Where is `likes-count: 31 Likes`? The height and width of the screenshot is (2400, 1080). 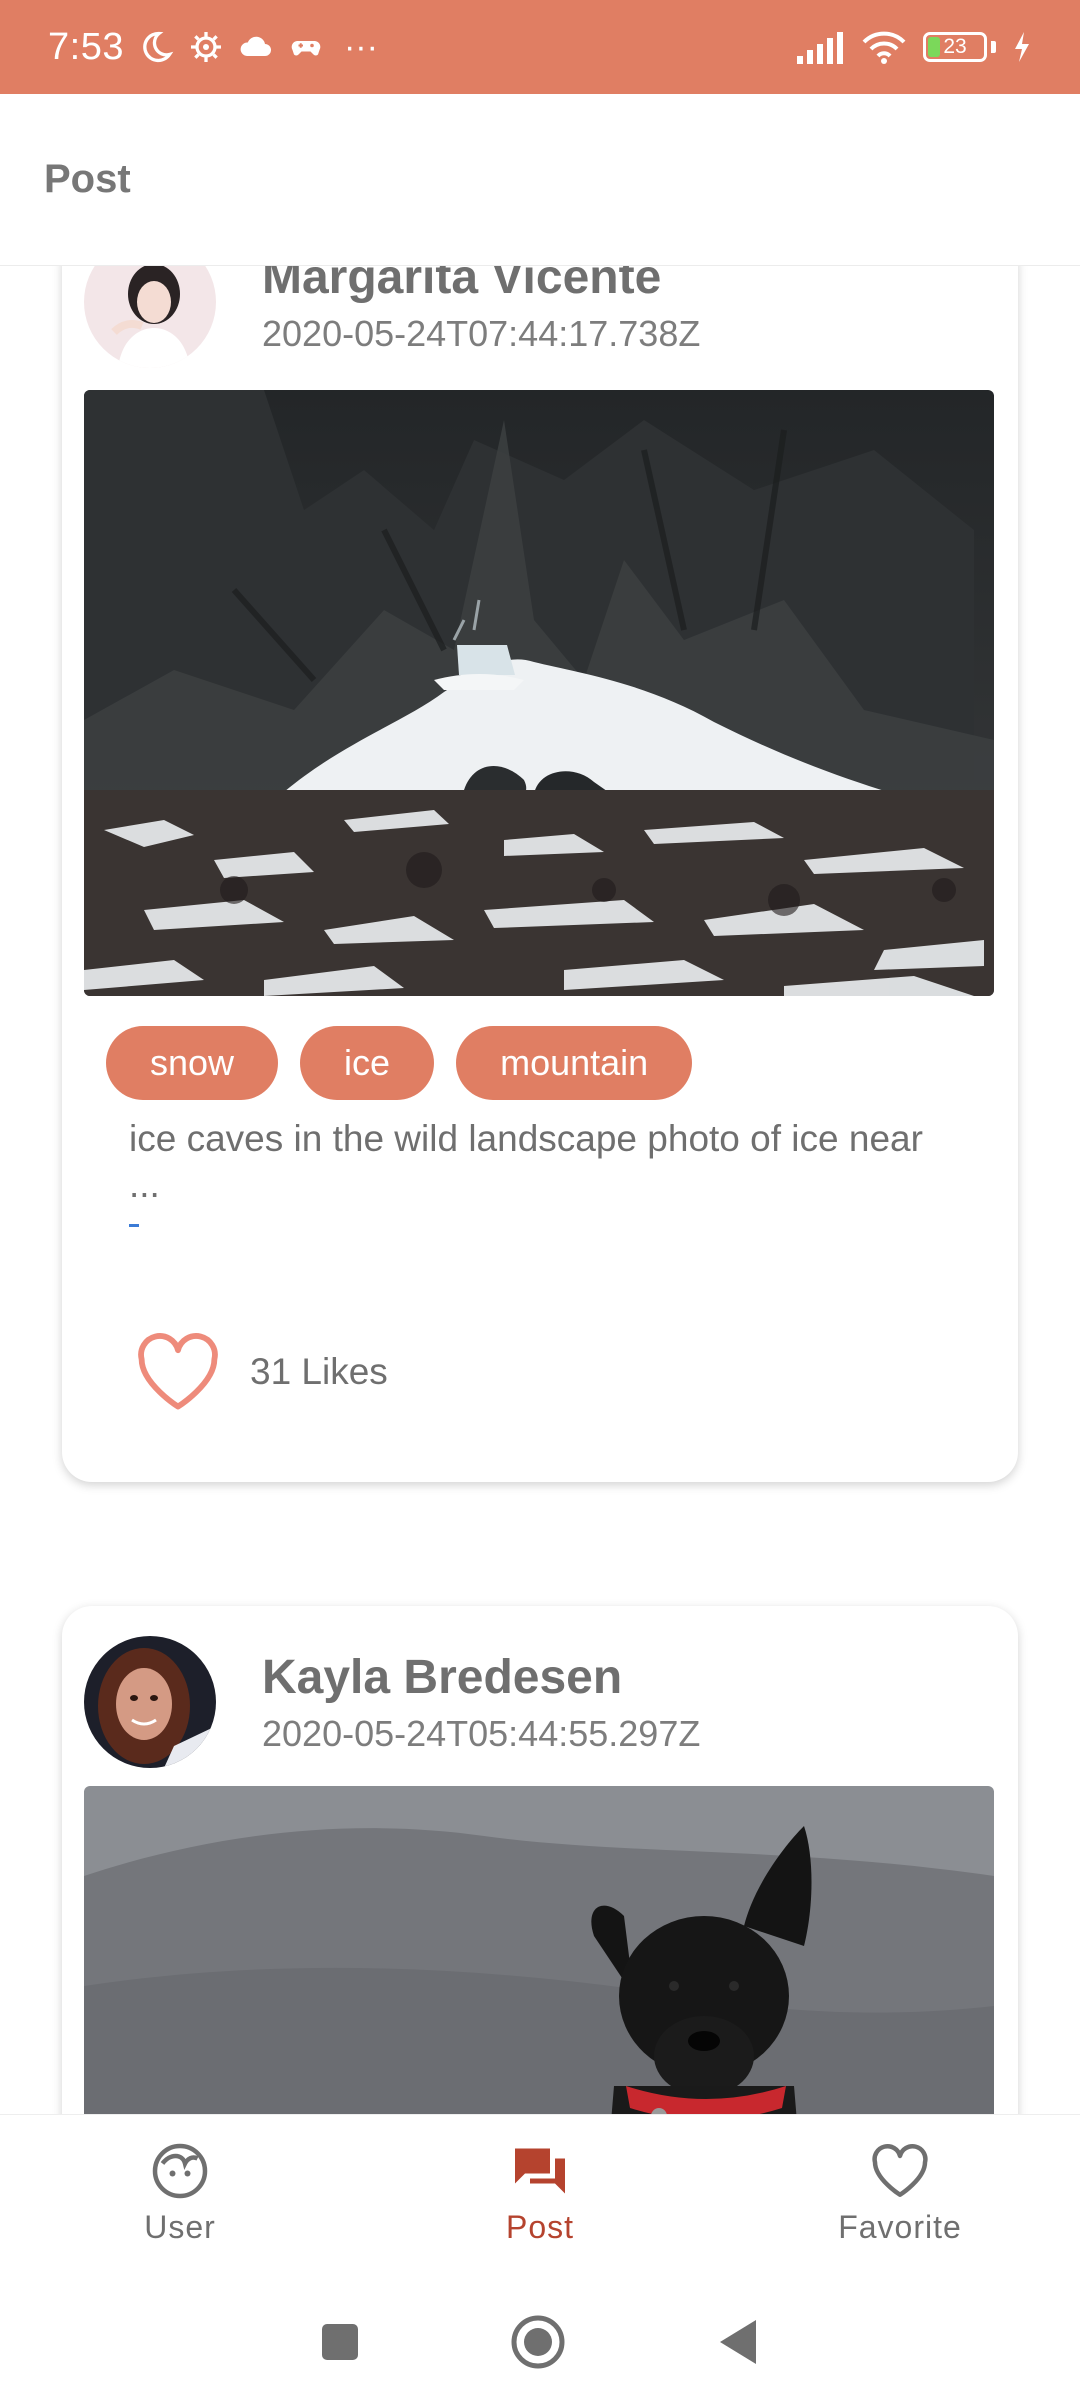 likes-count: 31 Likes is located at coordinates (319, 1371).